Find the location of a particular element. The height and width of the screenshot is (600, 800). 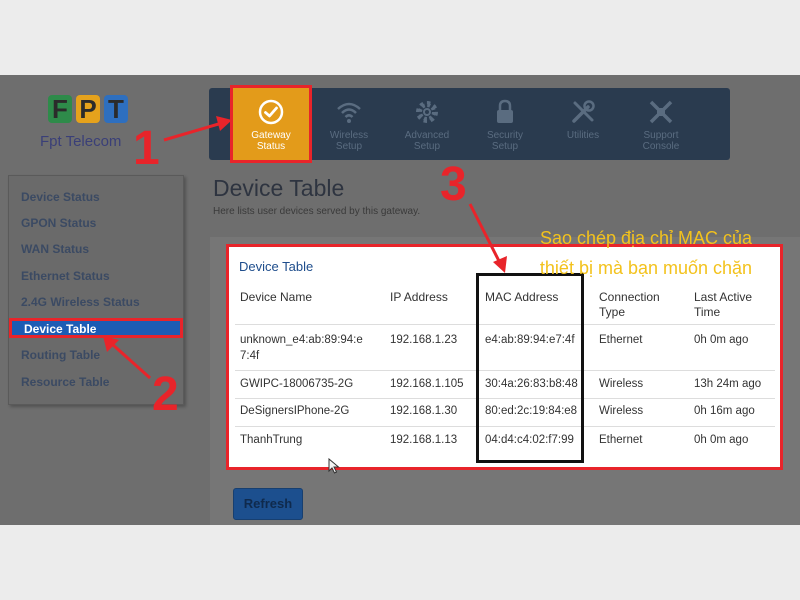

sidebar-item-resource-table: Resource Table is located at coordinates (65, 382).